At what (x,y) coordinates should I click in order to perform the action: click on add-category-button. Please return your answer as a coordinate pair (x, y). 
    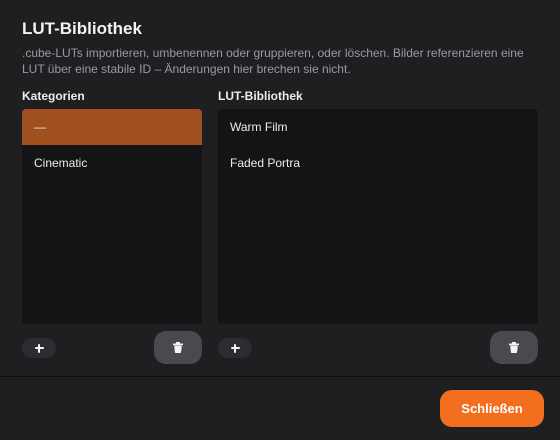
    Looking at the image, I should click on (39, 348).